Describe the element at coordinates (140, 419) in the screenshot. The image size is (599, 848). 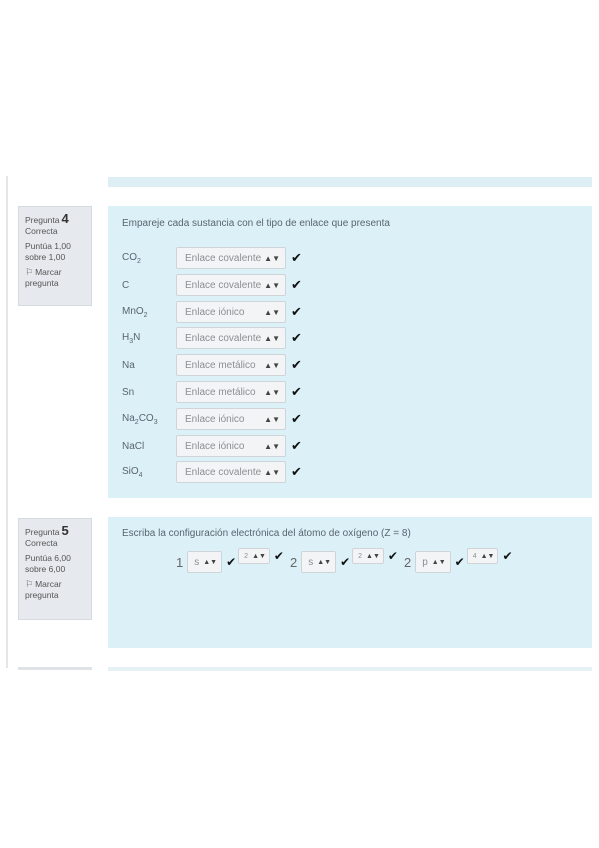
I see `substance-label: Na2CO3` at that location.